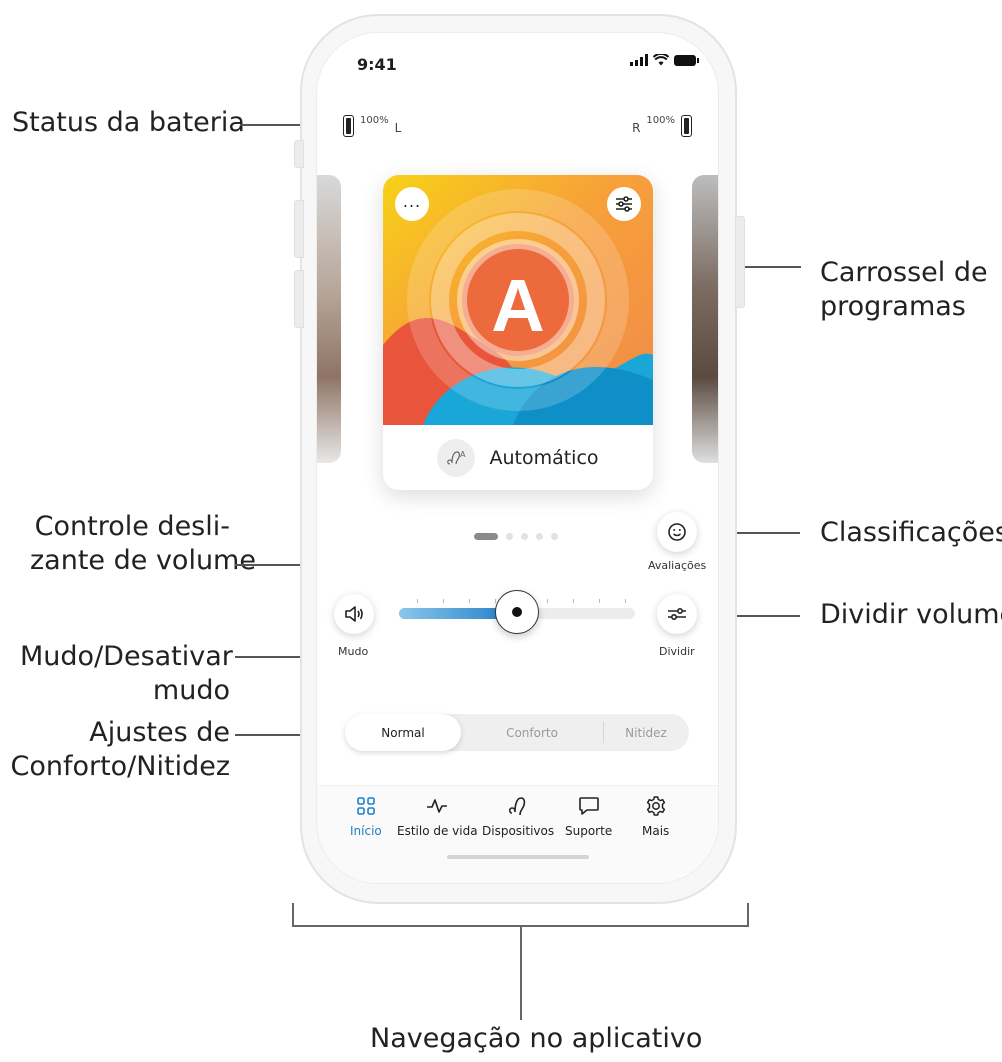 The height and width of the screenshot is (1062, 1002). I want to click on program-letter: A, so click(518, 305).